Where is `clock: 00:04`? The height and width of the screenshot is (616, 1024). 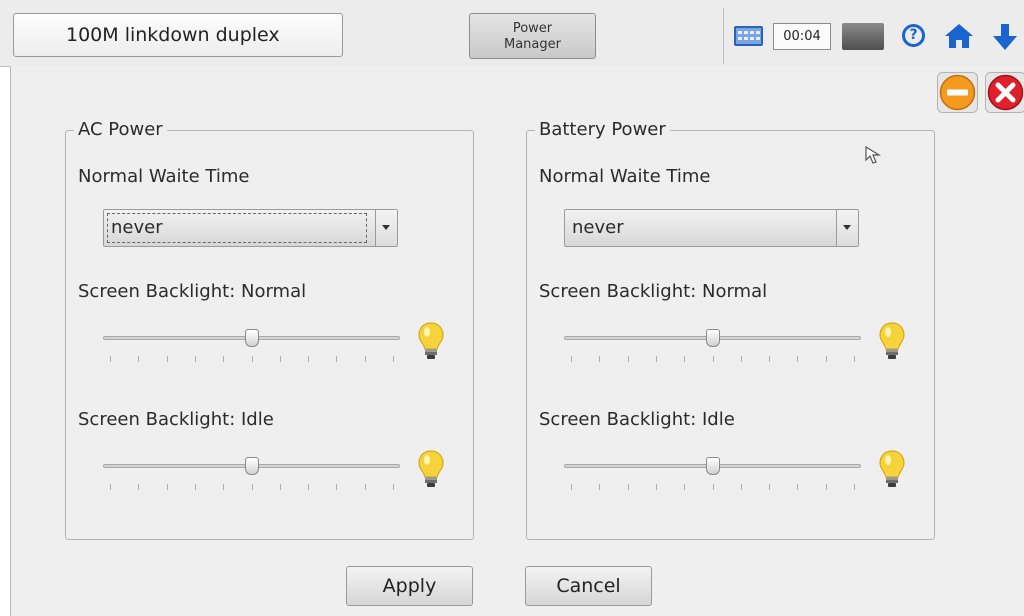 clock: 00:04 is located at coordinates (802, 36).